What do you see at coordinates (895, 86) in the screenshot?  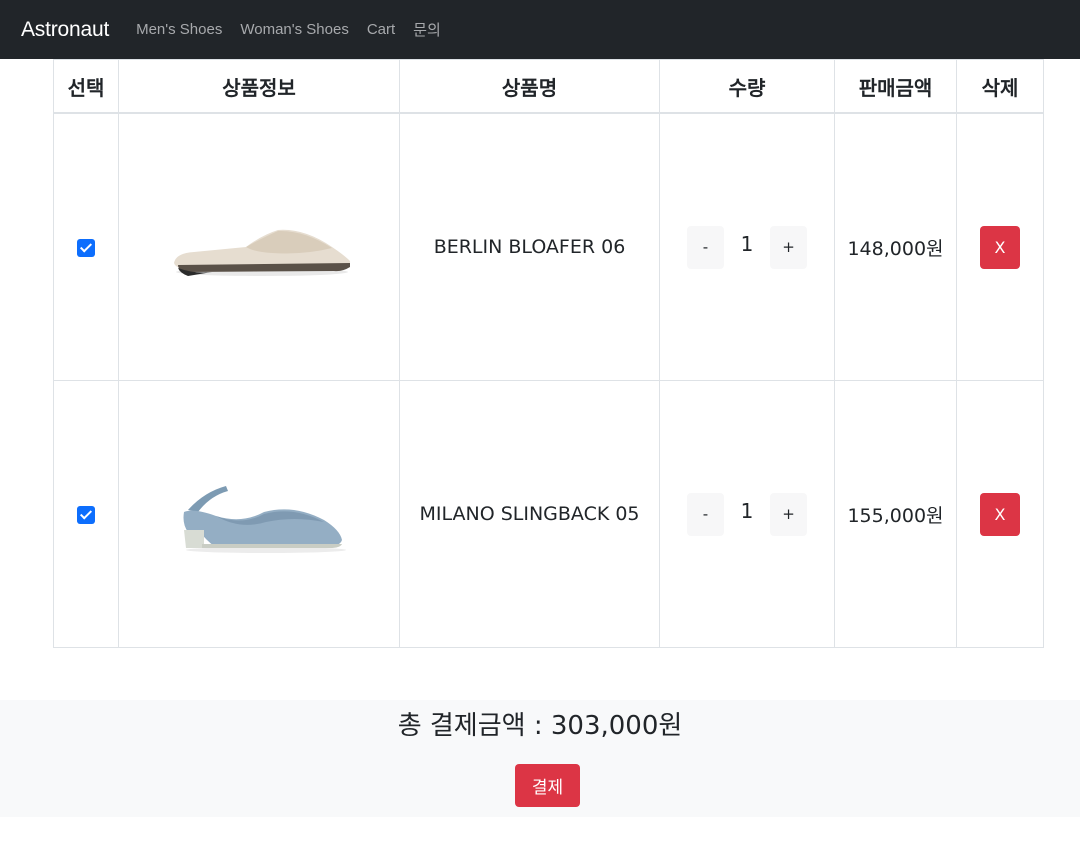 I see `header-price: 판매금액` at bounding box center [895, 86].